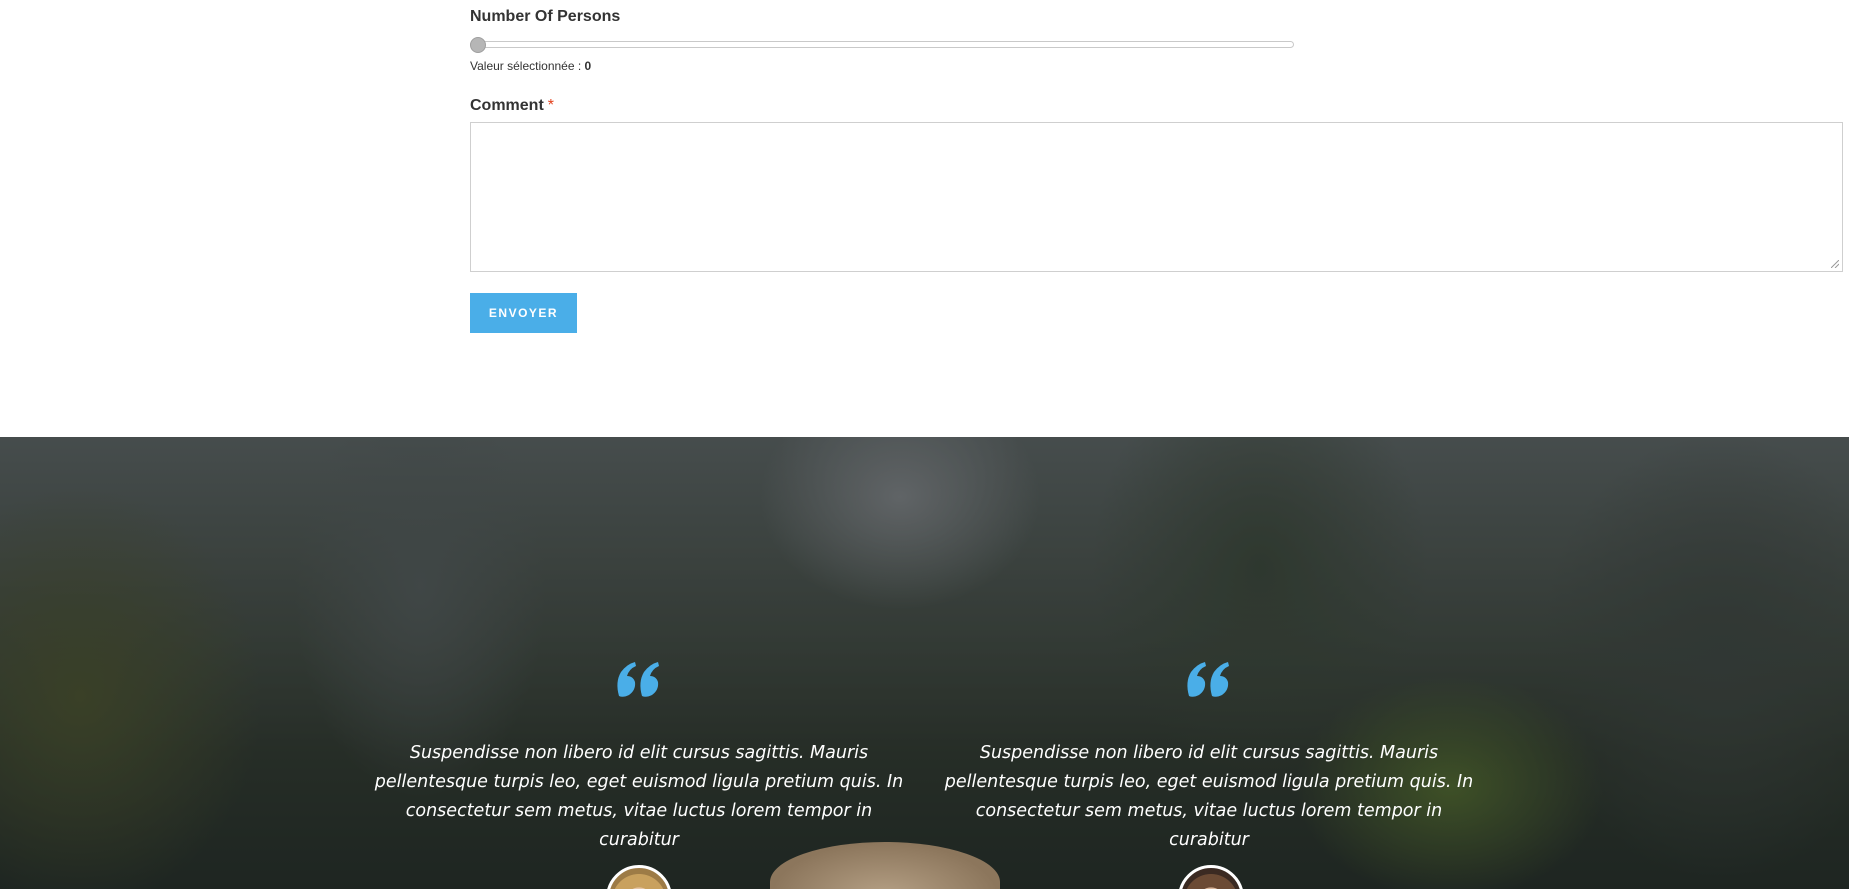 This screenshot has width=1849, height=889. I want to click on submit-button: ENVOYER, so click(523, 313).